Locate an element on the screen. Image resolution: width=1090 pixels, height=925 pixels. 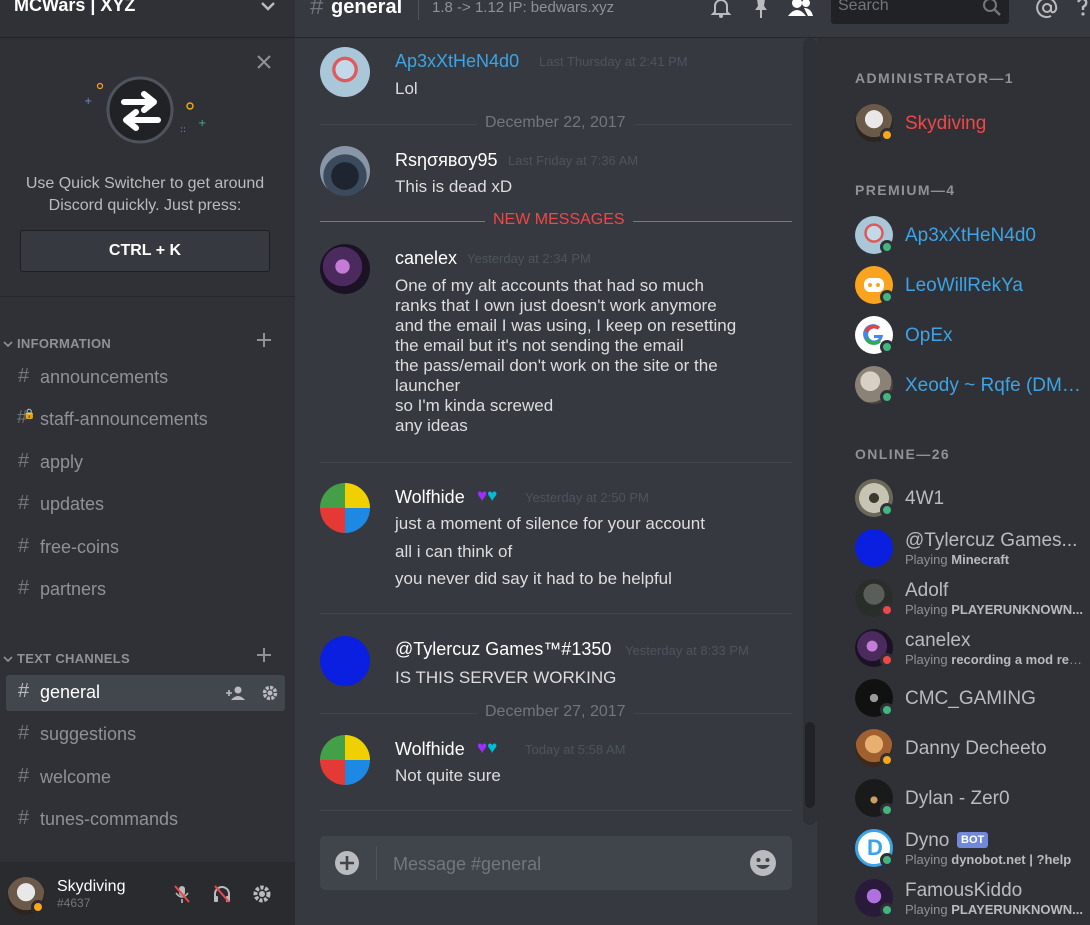
mention-icon is located at coordinates (1047, 10).